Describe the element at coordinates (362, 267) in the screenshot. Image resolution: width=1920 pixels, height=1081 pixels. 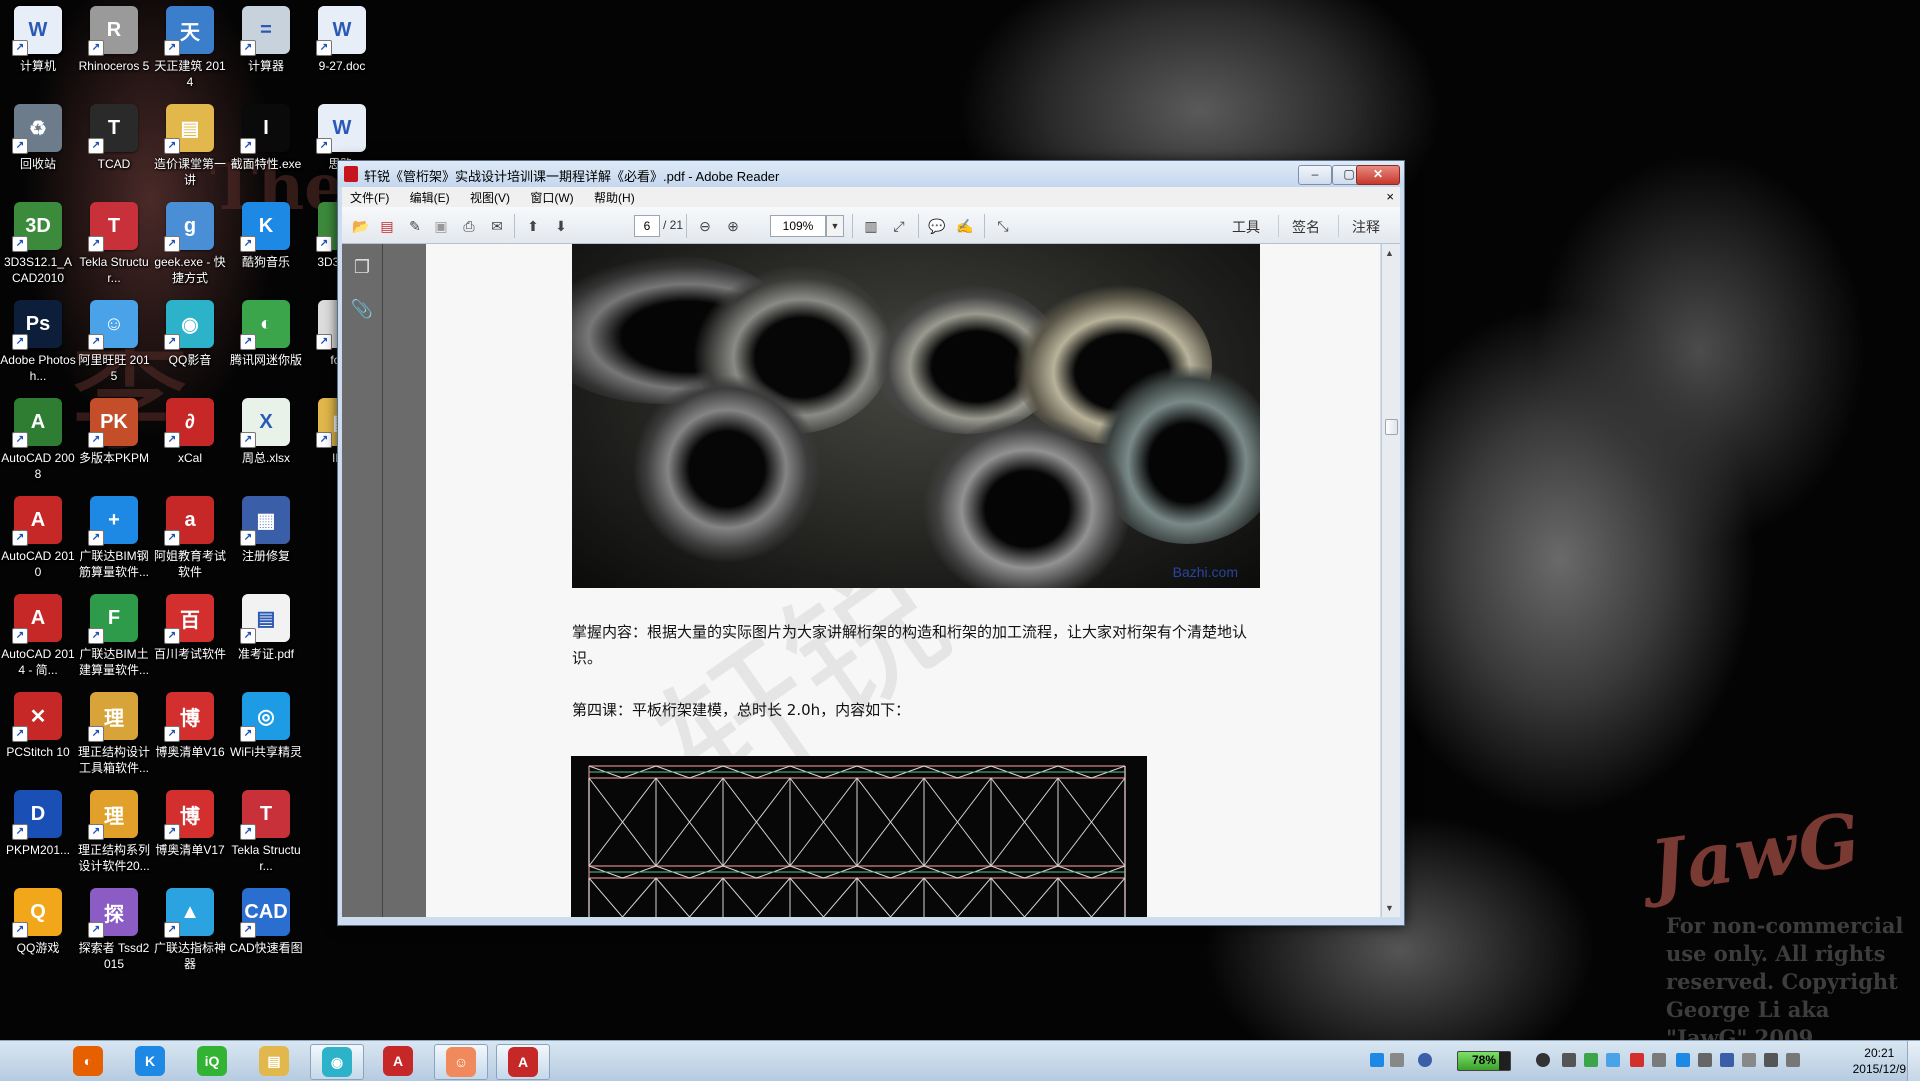
I see `pages-icon: ❐` at that location.